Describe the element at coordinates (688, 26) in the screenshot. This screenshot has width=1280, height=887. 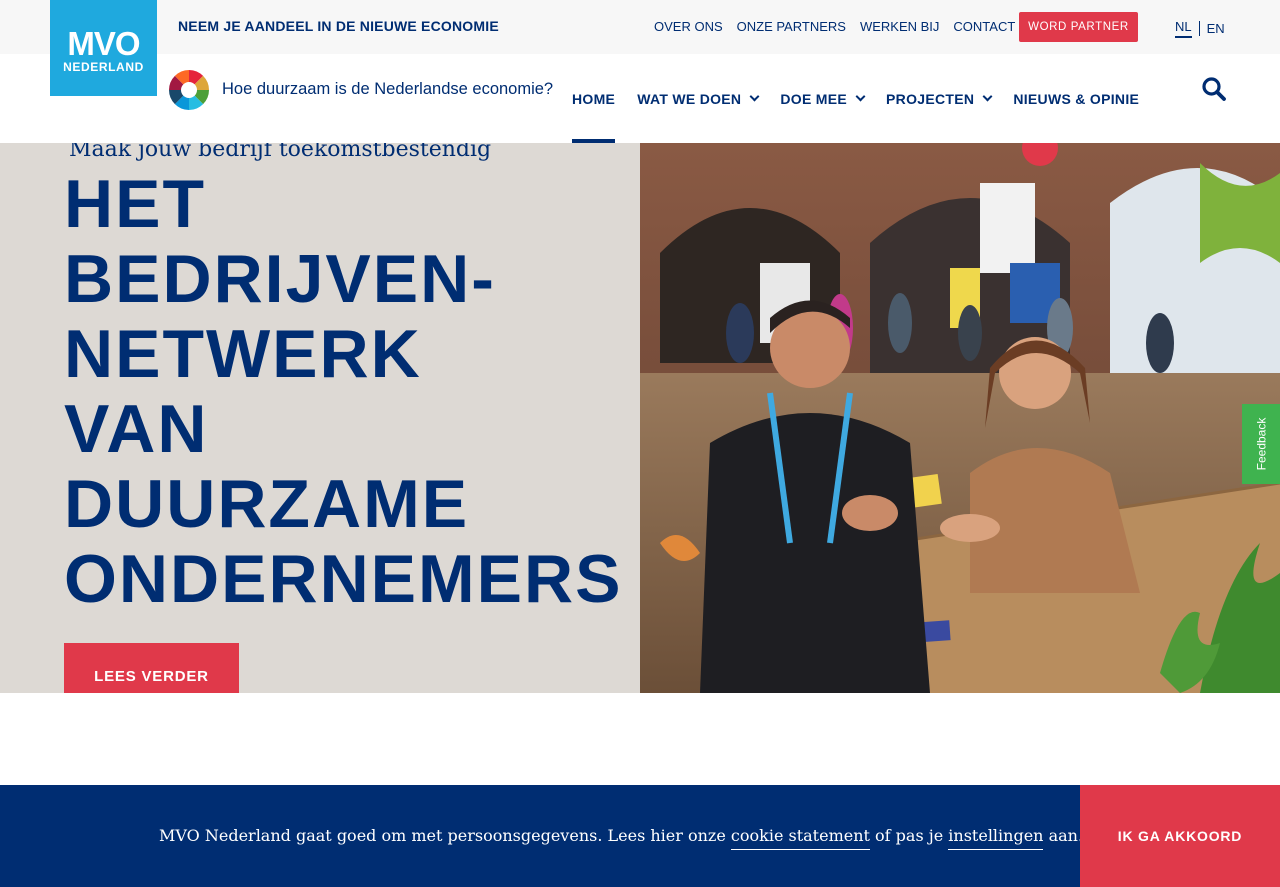
I see `top-link-over-ons: OVER ONS` at that location.